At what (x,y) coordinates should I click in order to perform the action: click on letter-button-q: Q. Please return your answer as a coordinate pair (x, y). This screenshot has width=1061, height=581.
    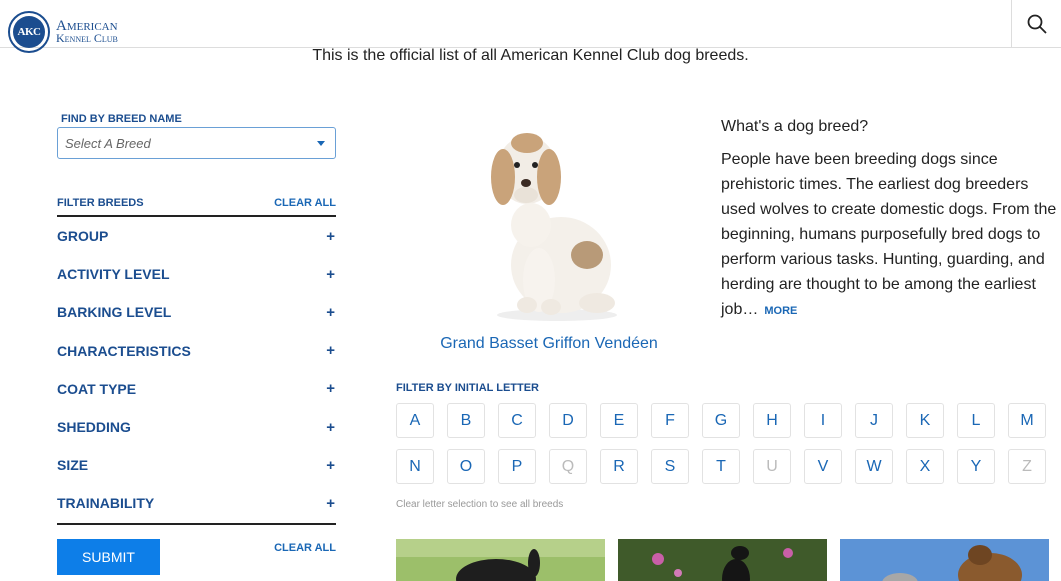
    Looking at the image, I should click on (568, 466).